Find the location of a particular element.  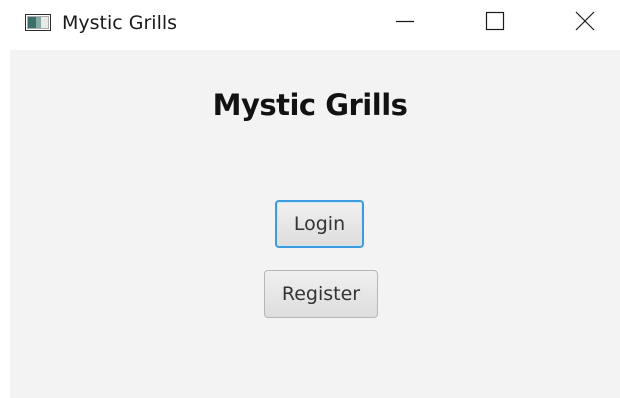

title-bar: Mystic Grills is located at coordinates (310, 25).